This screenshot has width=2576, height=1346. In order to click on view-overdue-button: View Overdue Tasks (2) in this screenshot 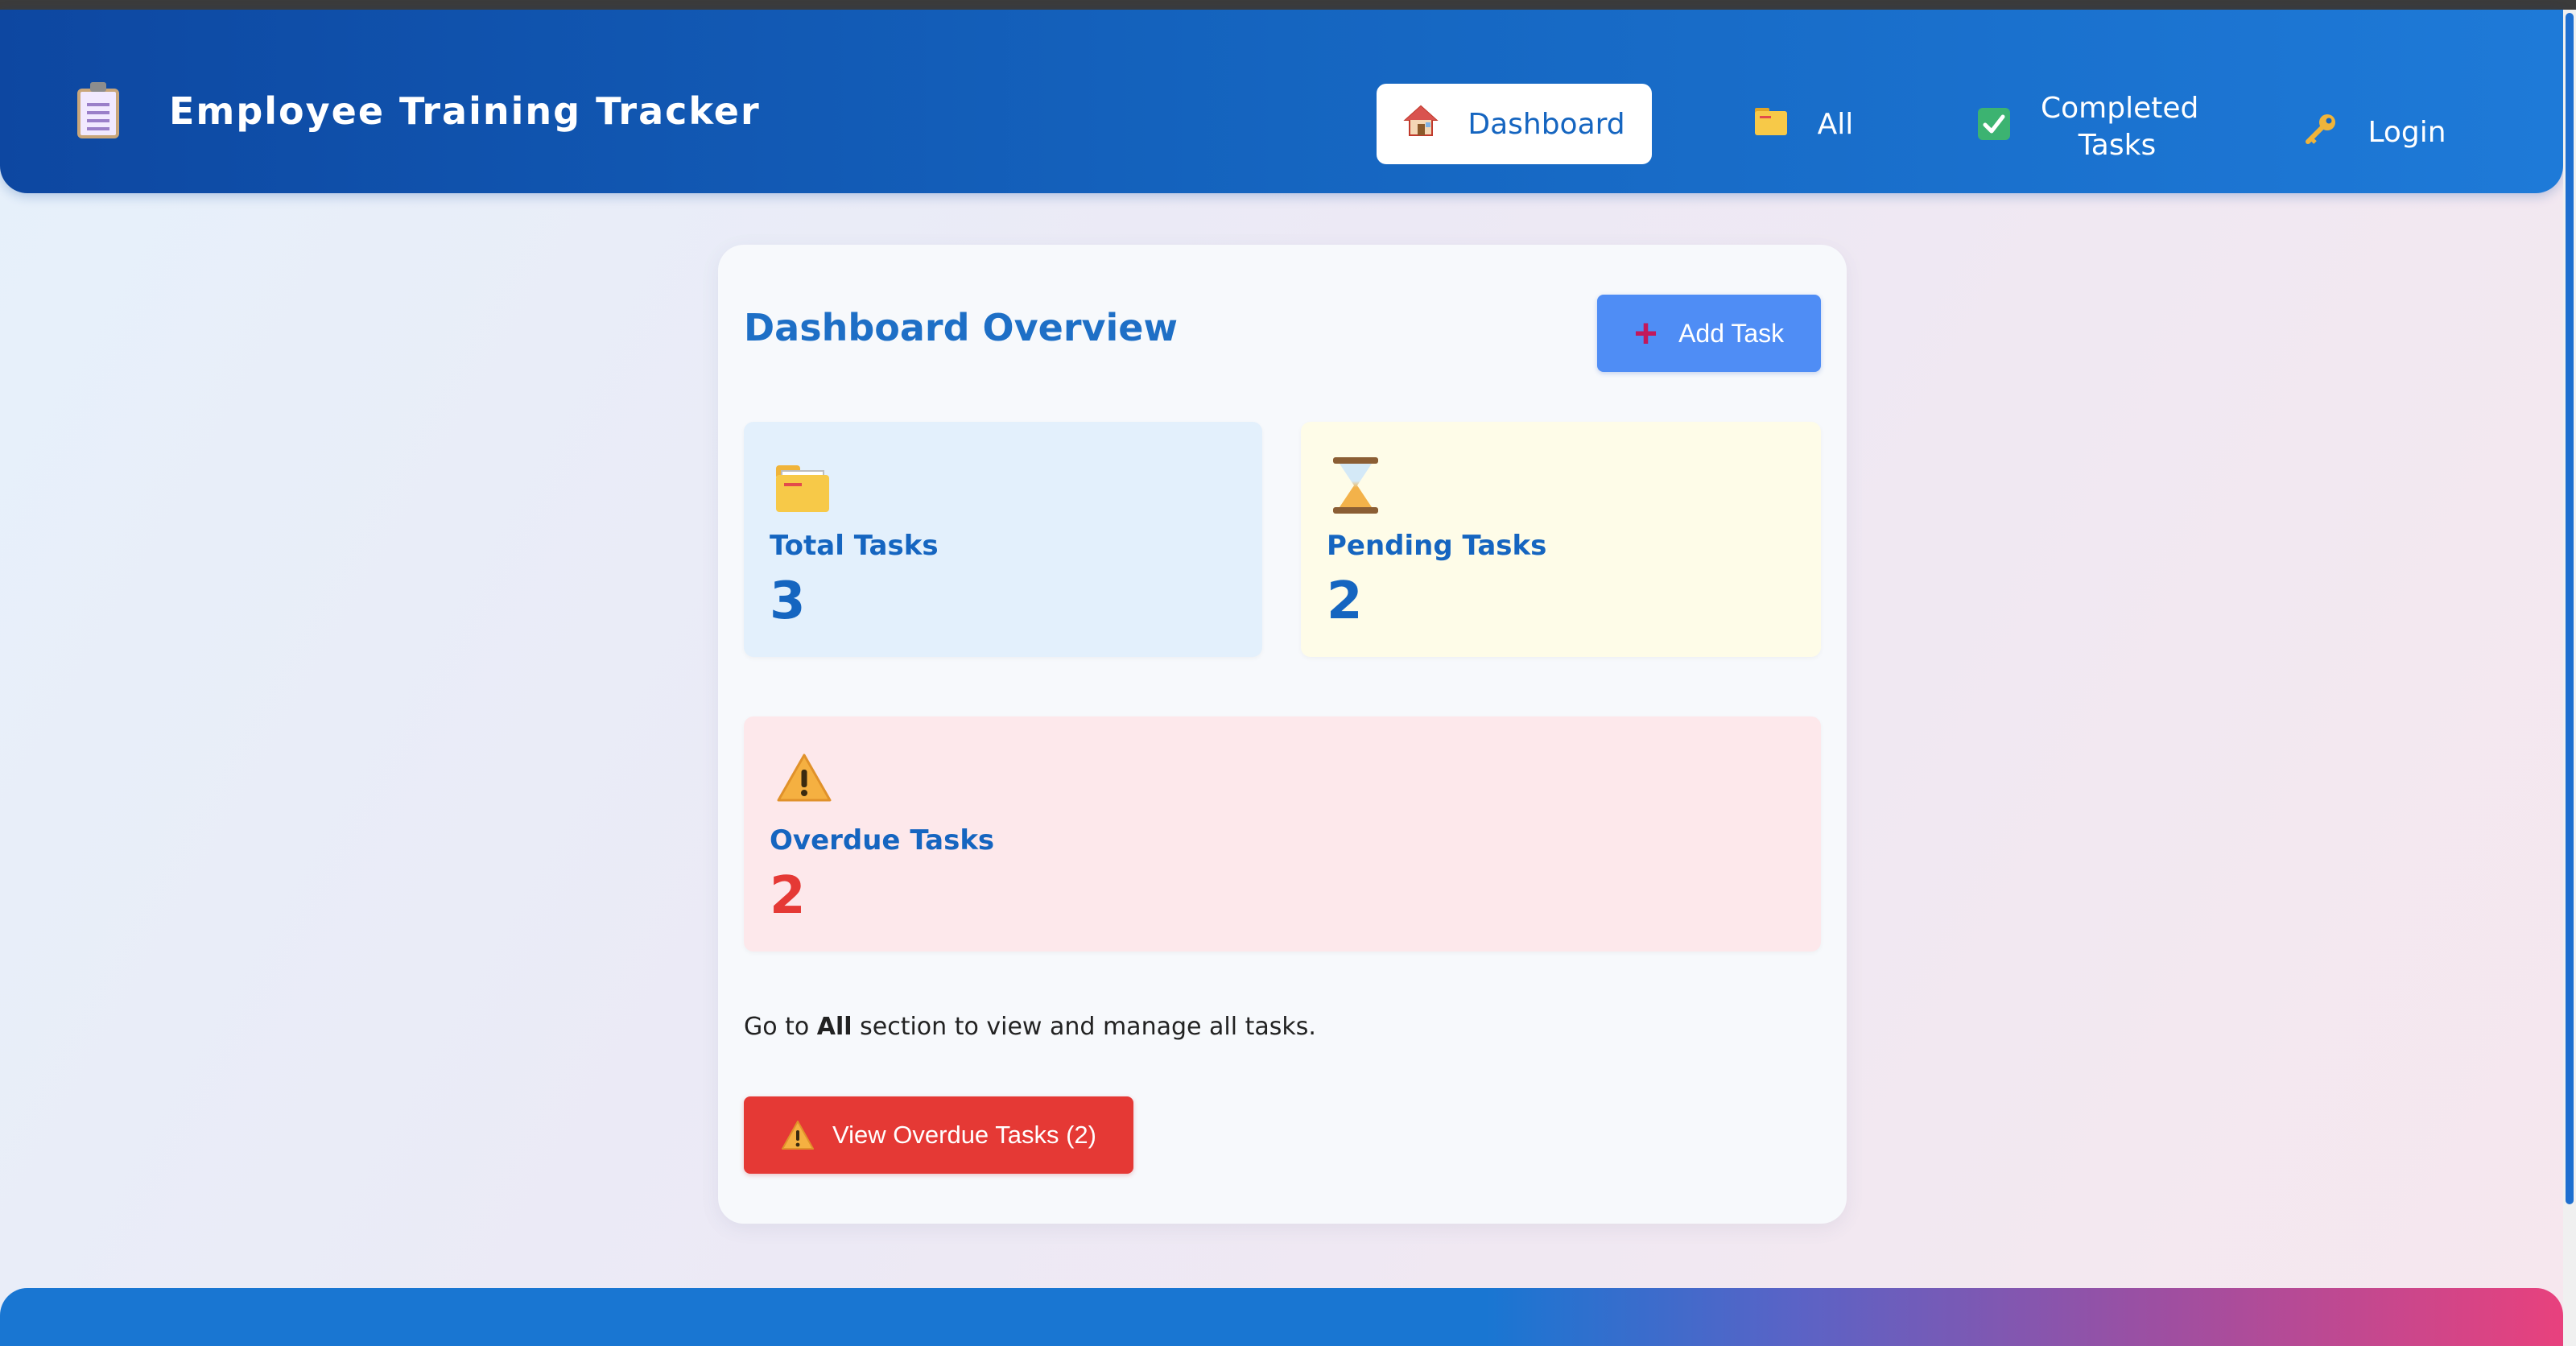, I will do `click(938, 1135)`.